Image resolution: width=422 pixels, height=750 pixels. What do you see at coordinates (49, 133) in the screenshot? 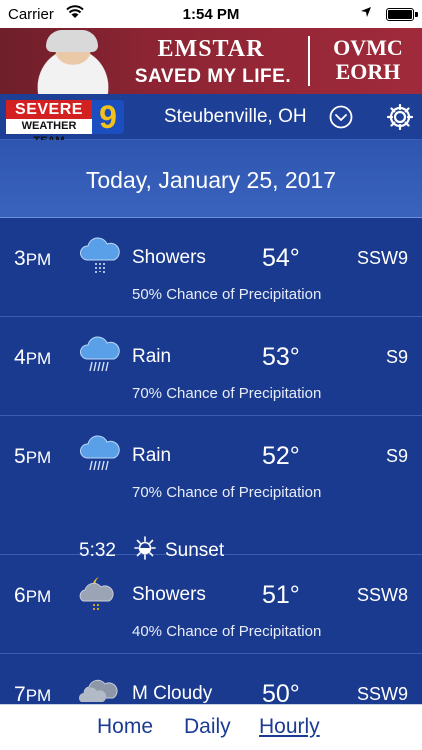
I see `logo-weather-text: WEATHER TEAM` at bounding box center [49, 133].